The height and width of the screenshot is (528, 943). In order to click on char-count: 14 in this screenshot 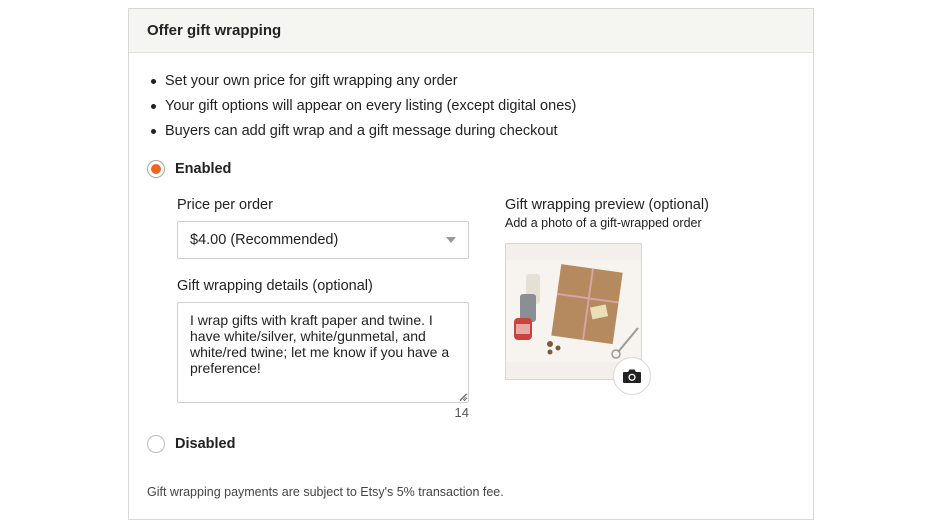, I will do `click(461, 412)`.